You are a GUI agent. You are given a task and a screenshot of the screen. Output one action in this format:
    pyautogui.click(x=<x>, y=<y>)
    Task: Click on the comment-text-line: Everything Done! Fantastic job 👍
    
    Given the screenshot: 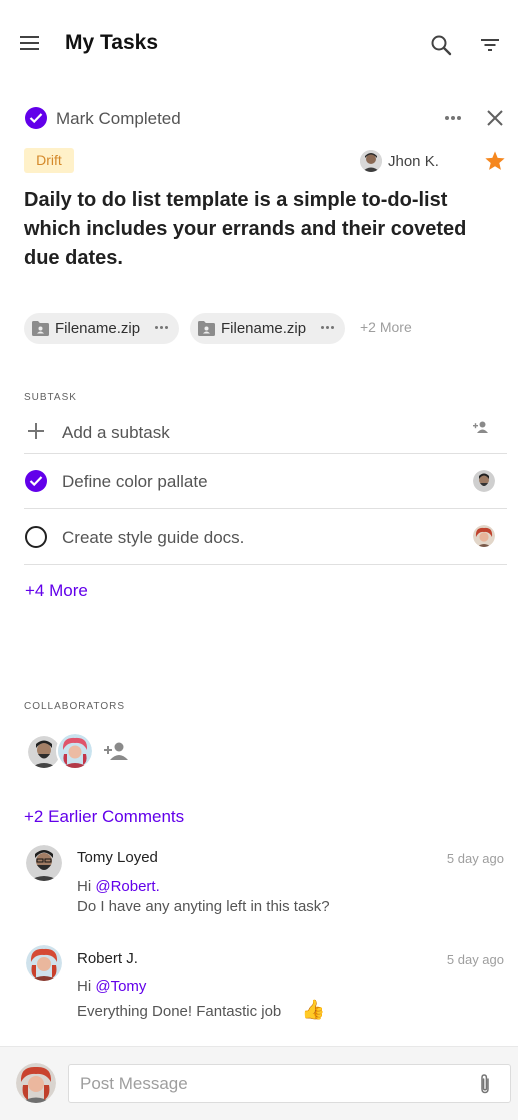 What is the action you would take?
    pyautogui.click(x=201, y=1010)
    